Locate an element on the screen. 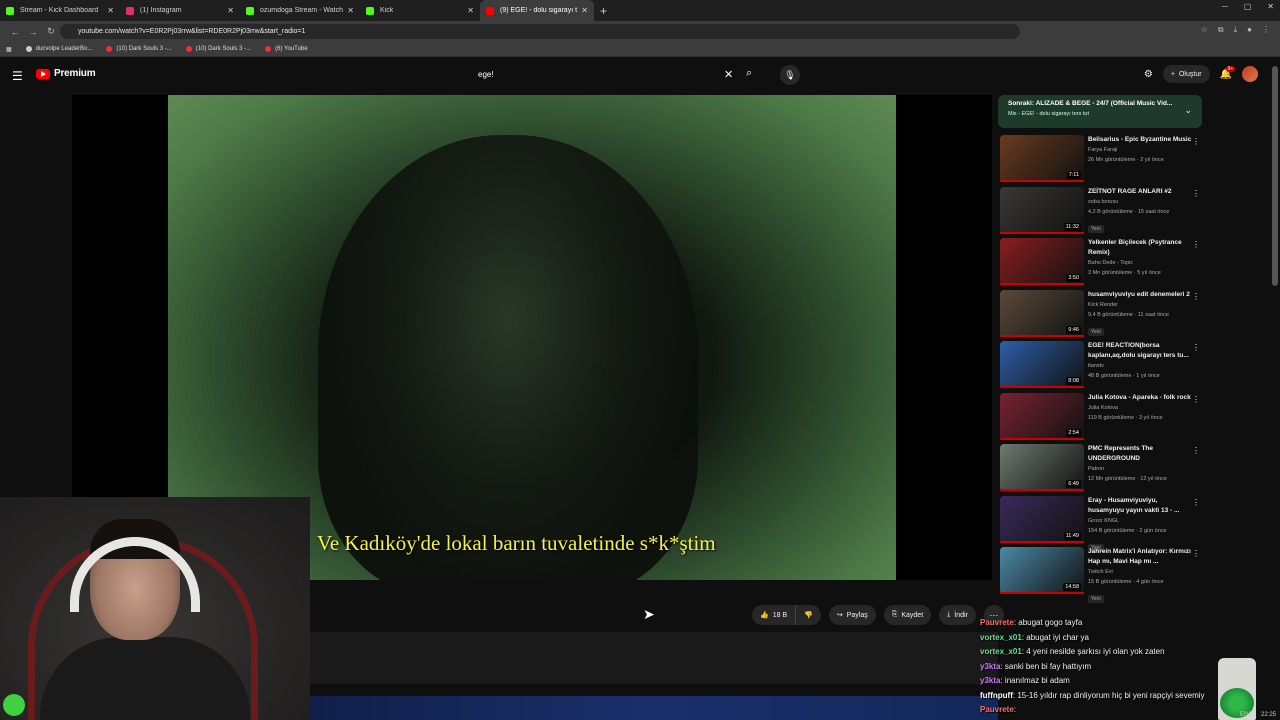 The image size is (1280, 720). scrollbar-thumb is located at coordinates (1275, 176).